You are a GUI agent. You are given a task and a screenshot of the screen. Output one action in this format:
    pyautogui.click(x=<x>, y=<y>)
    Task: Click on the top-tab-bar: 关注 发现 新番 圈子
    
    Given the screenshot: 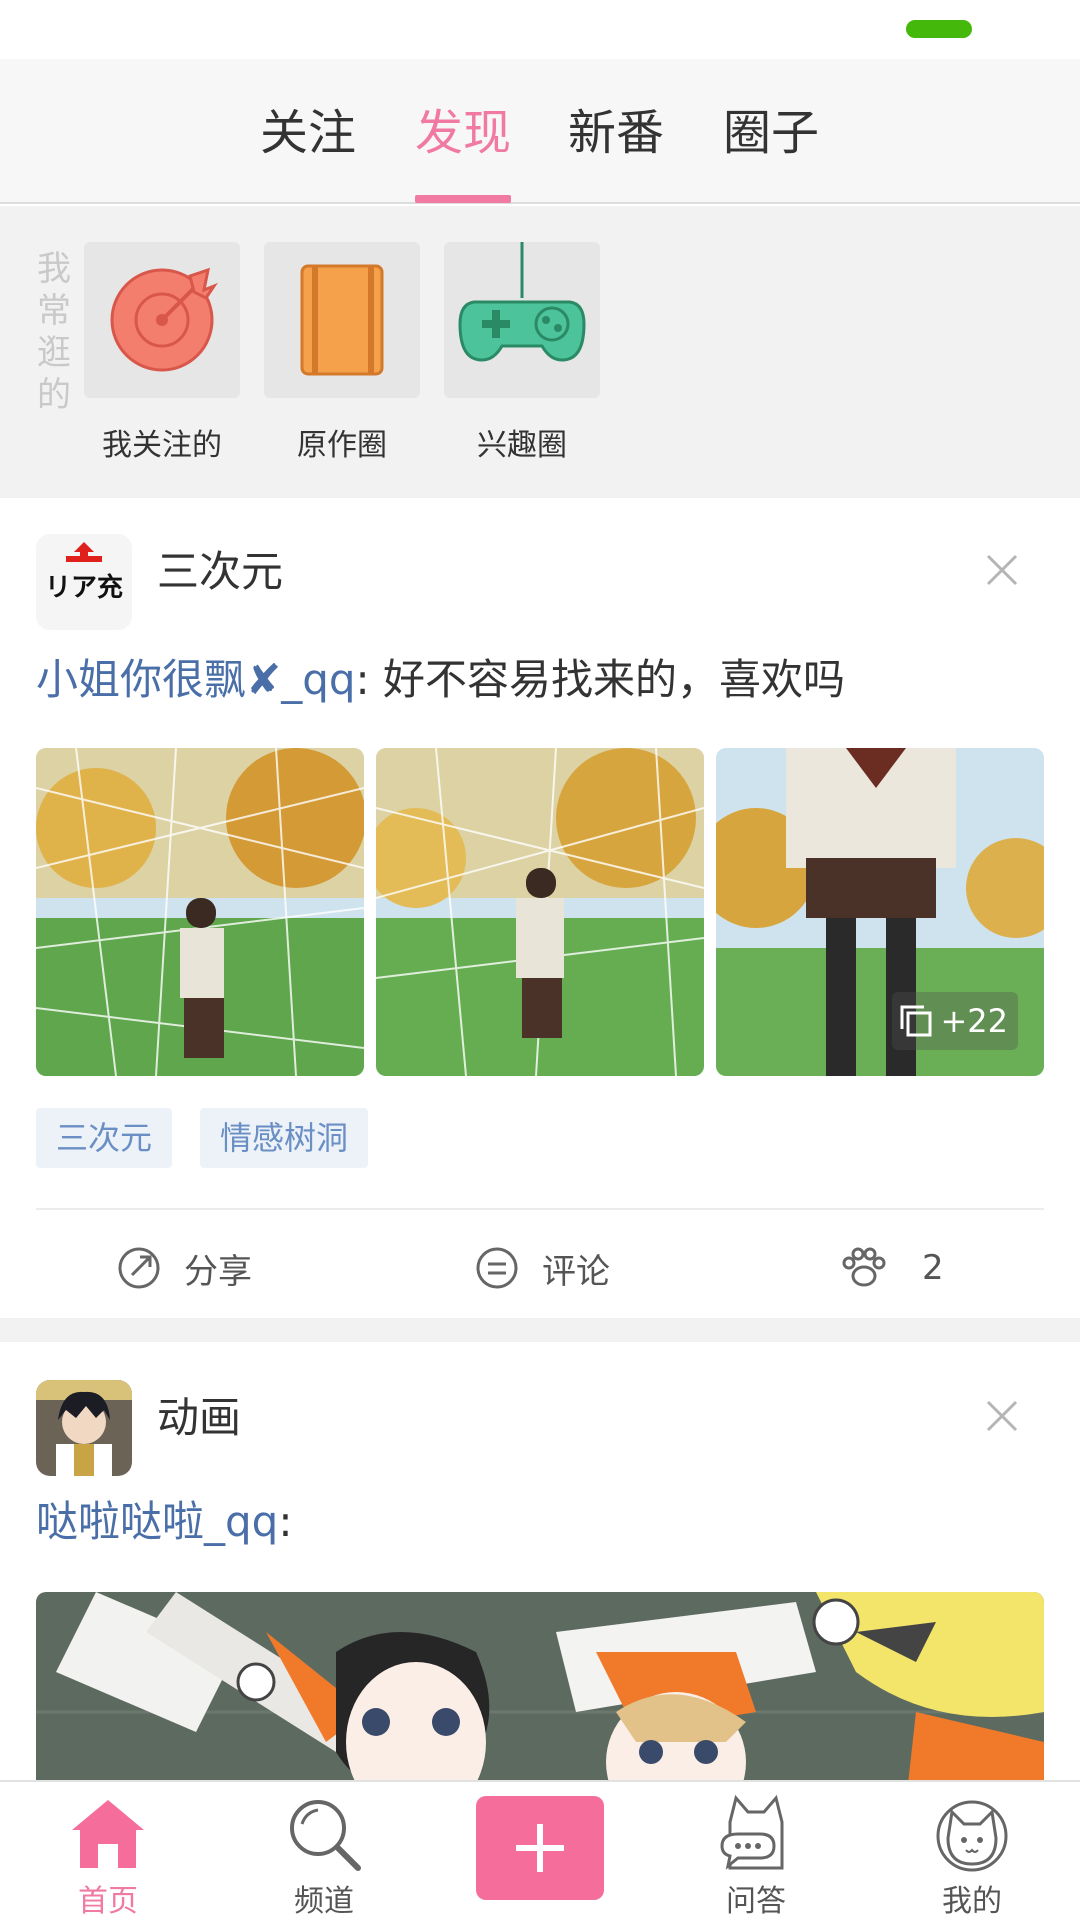 What is the action you would take?
    pyautogui.click(x=540, y=131)
    